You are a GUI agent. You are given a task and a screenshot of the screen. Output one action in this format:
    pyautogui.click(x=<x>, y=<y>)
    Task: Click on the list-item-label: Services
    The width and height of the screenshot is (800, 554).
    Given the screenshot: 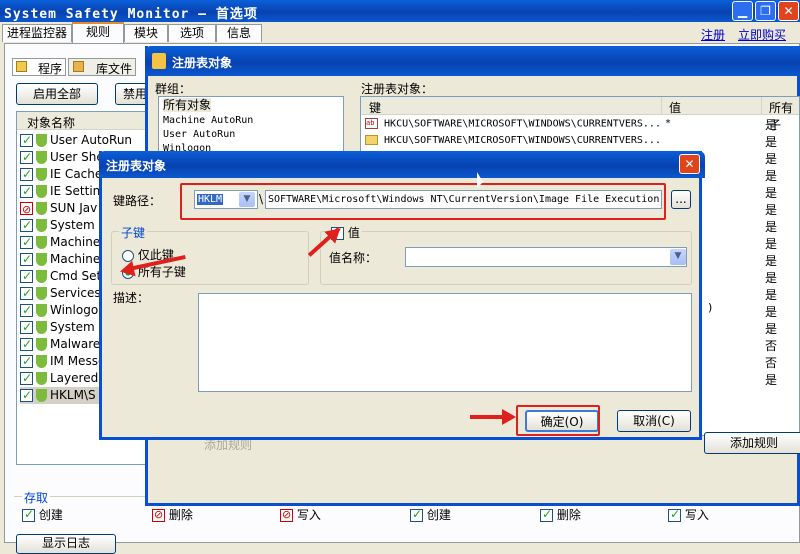 What is the action you would take?
    pyautogui.click(x=75, y=293)
    